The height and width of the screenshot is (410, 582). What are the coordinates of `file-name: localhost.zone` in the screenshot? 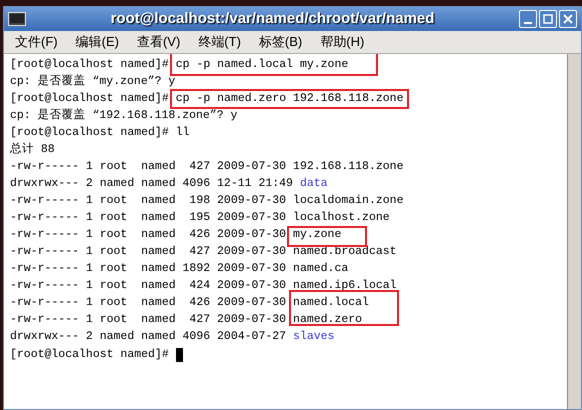 It's located at (341, 218).